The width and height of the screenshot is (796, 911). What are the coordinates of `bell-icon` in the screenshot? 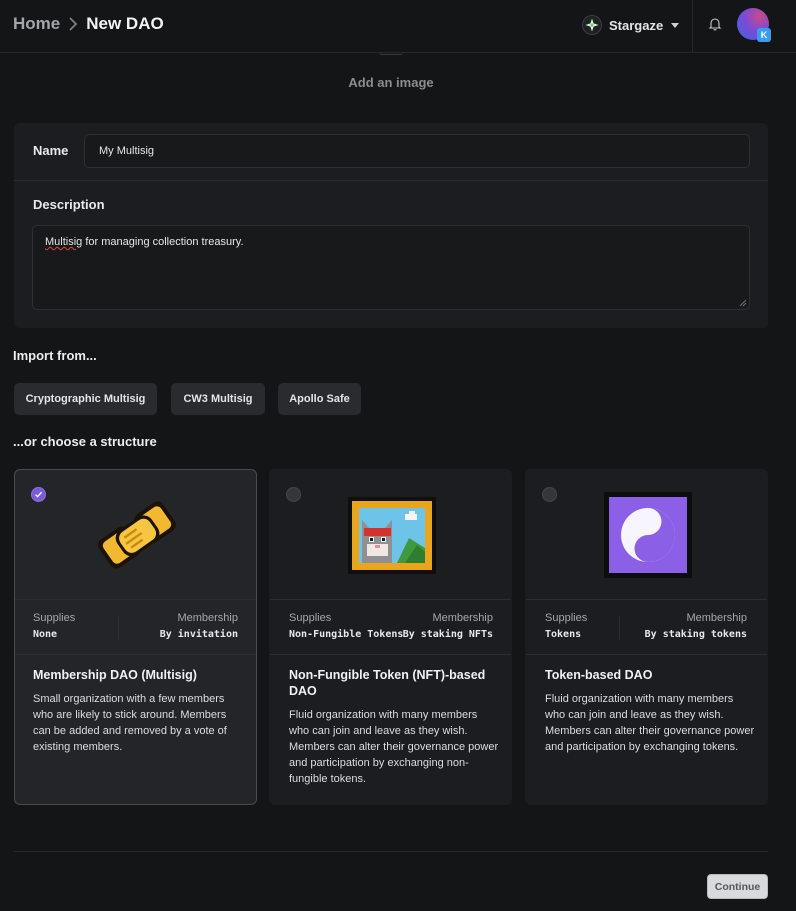 It's located at (715, 24).